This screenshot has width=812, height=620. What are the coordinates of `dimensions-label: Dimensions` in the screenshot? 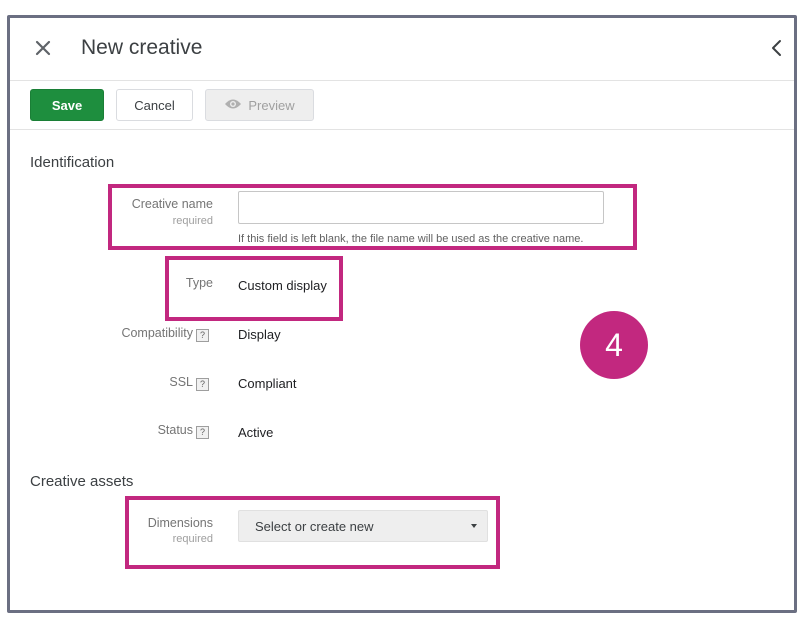 It's located at (180, 523).